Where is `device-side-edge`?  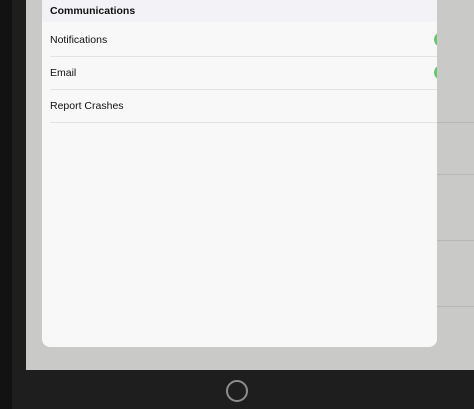
device-side-edge is located at coordinates (6, 204).